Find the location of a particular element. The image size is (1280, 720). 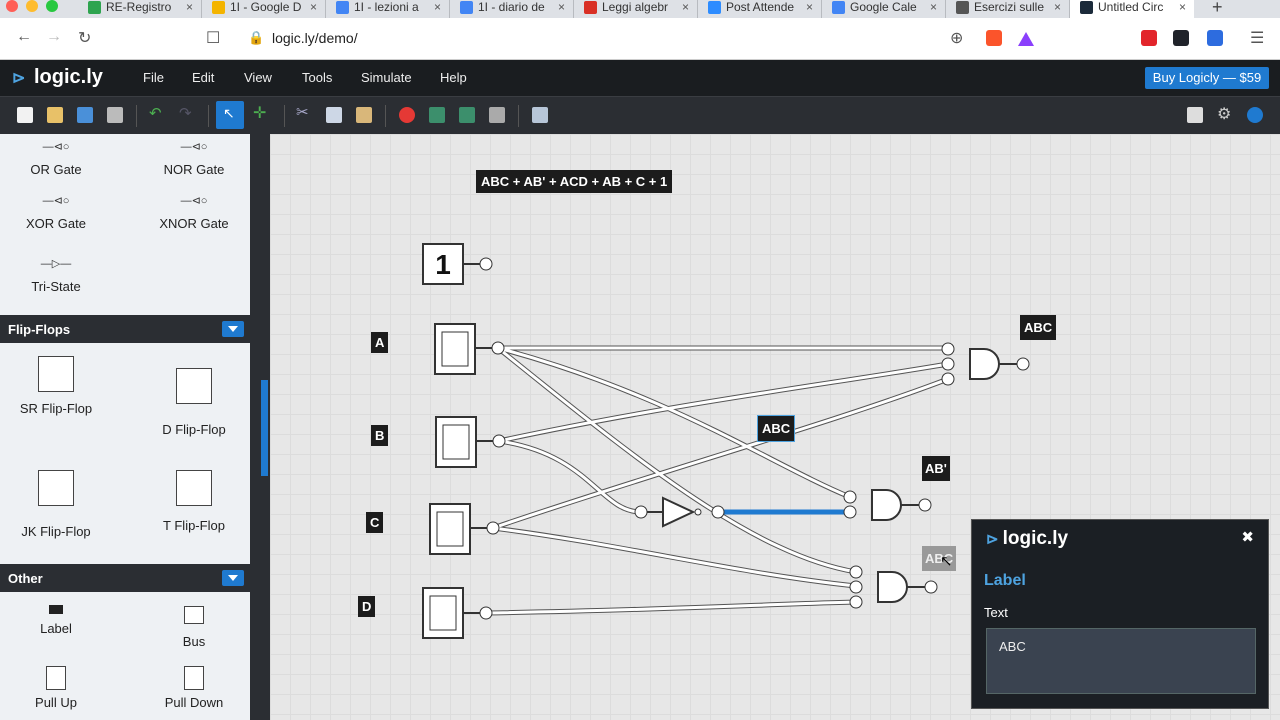

section-header-flipflops: Flip-Flops is located at coordinates (125, 329).